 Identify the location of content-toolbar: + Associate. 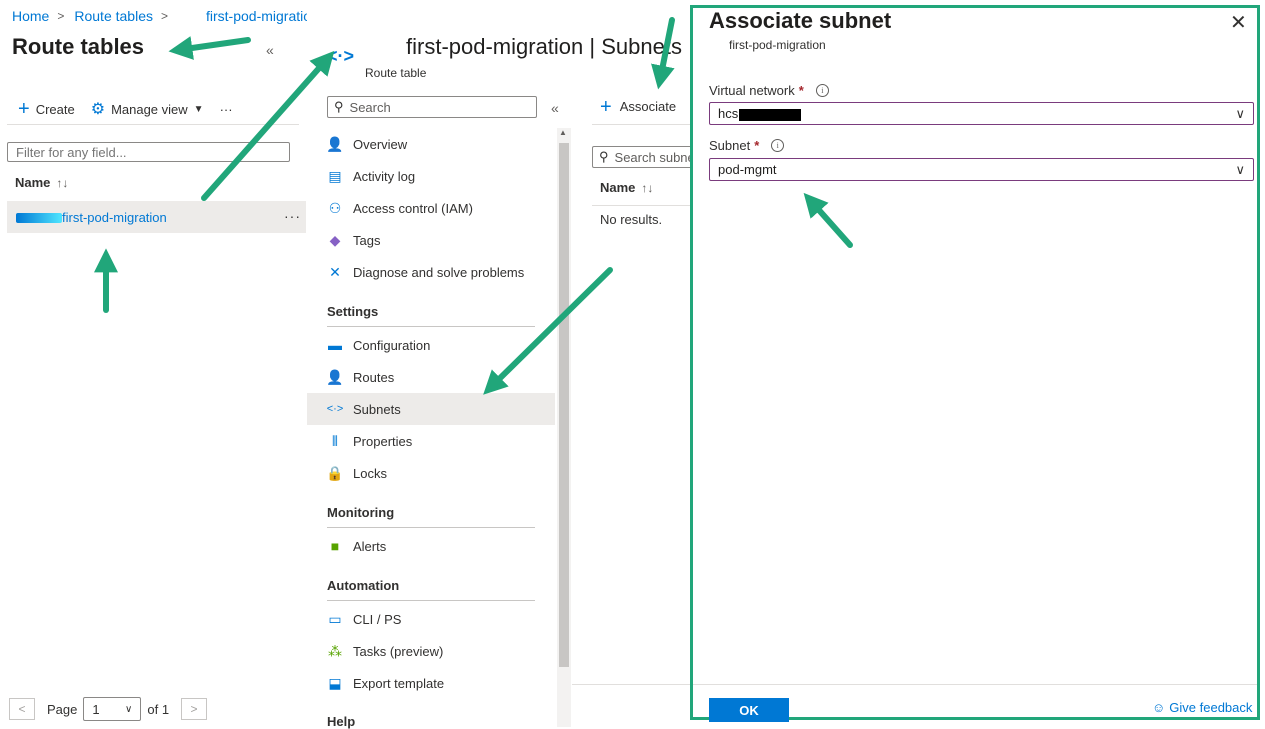
(638, 106).